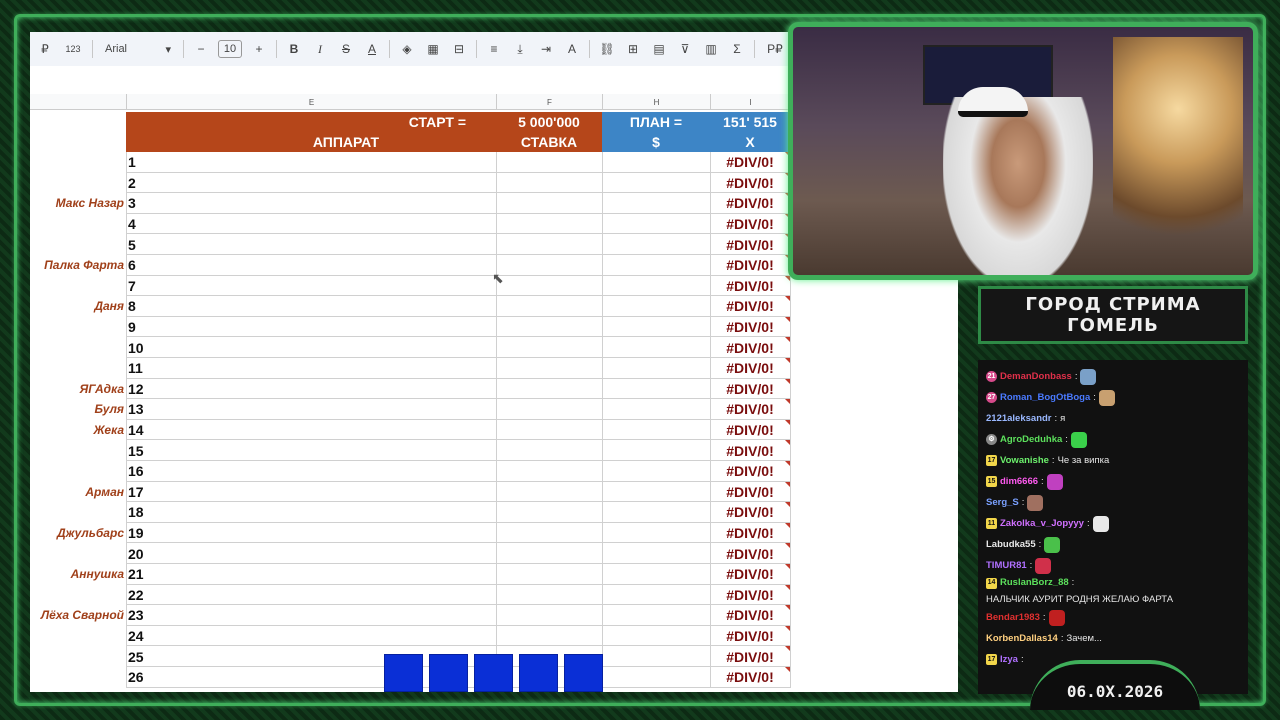 The width and height of the screenshot is (1280, 720). What do you see at coordinates (132, 183) in the screenshot?
I see `row-number-cell: 2` at bounding box center [132, 183].